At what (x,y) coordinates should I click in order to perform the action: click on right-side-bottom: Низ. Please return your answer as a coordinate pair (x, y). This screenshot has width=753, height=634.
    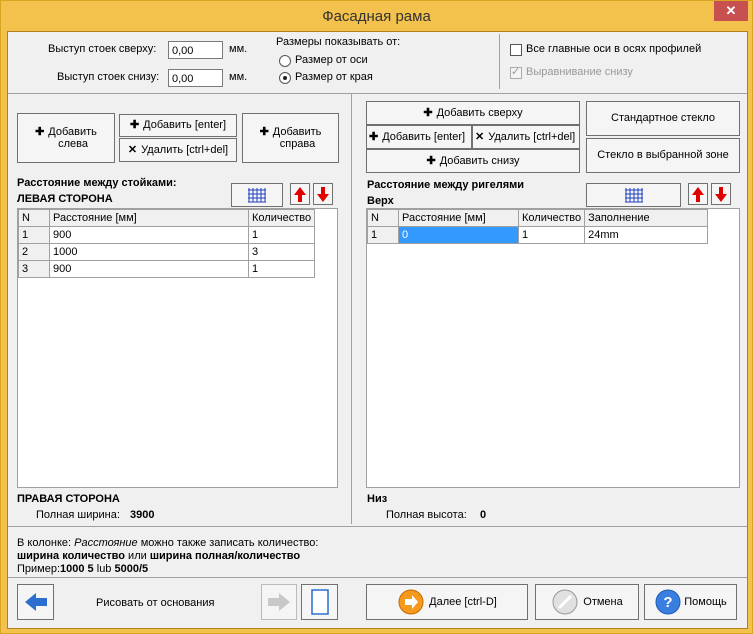
    Looking at the image, I should click on (377, 499).